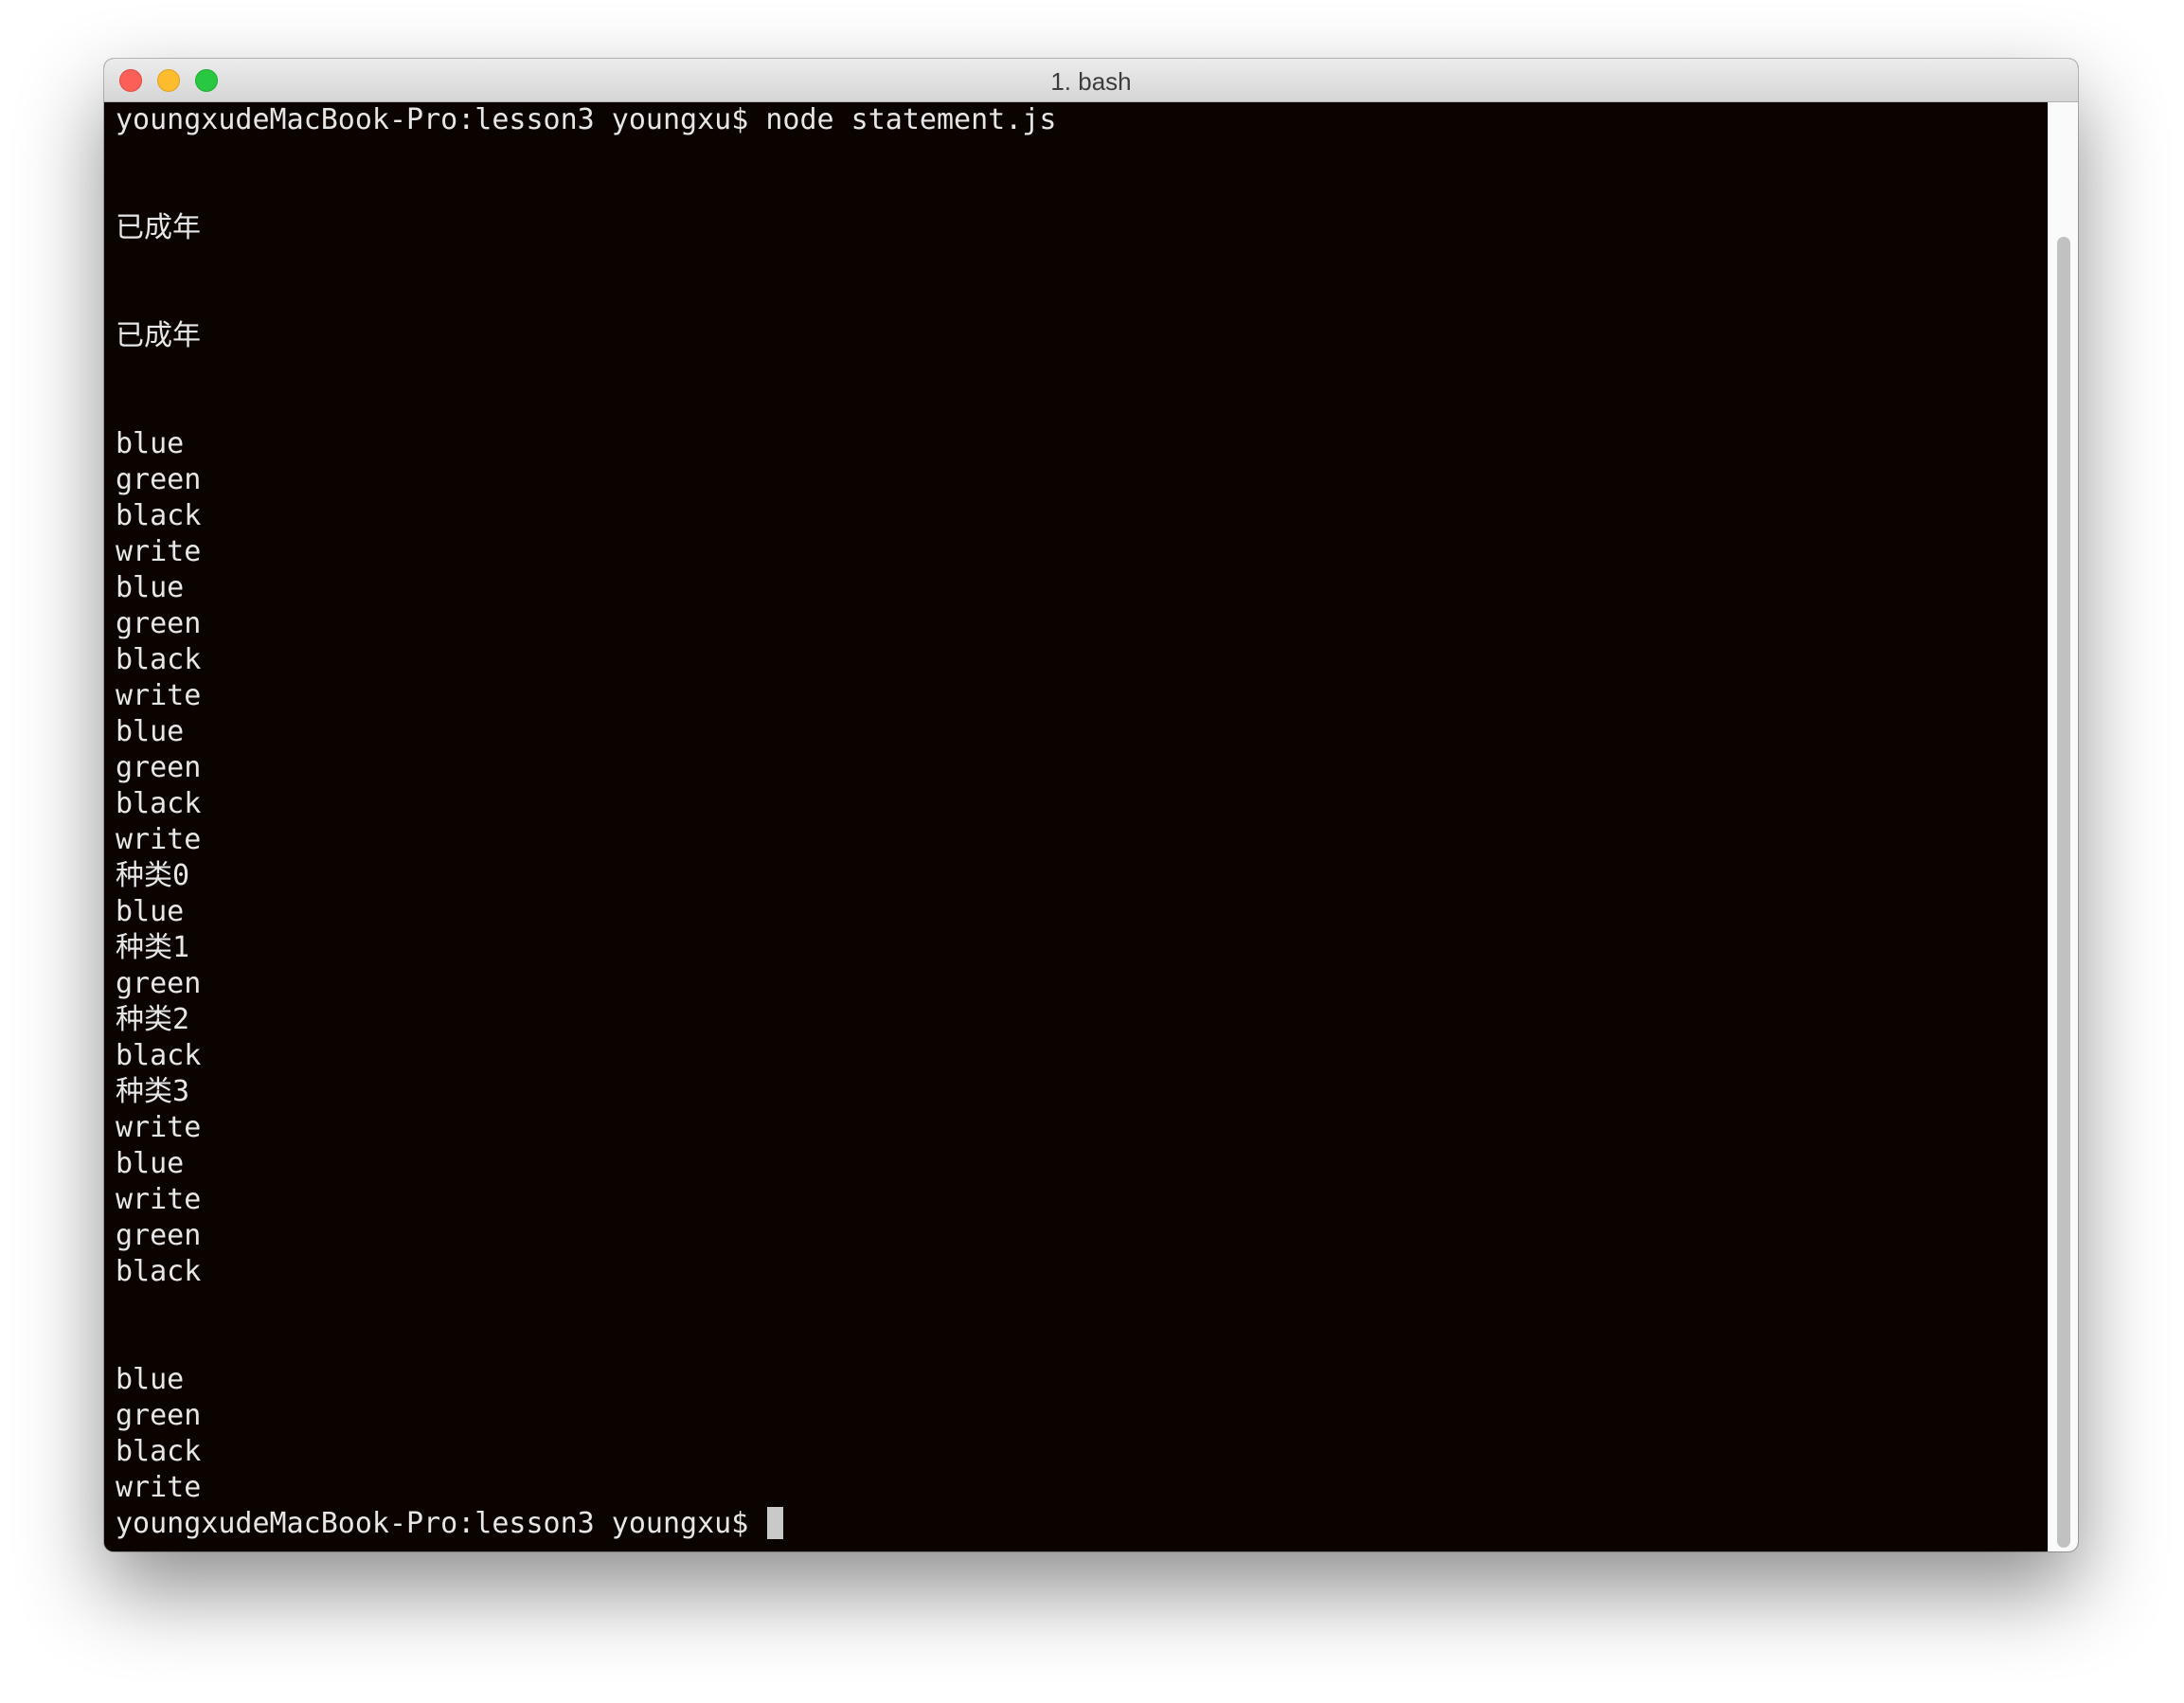  Describe the element at coordinates (1082, 1524) in the screenshot. I see `prompt-line: youngxudeMacBook-Pro:lesson3 youngxu$` at that location.